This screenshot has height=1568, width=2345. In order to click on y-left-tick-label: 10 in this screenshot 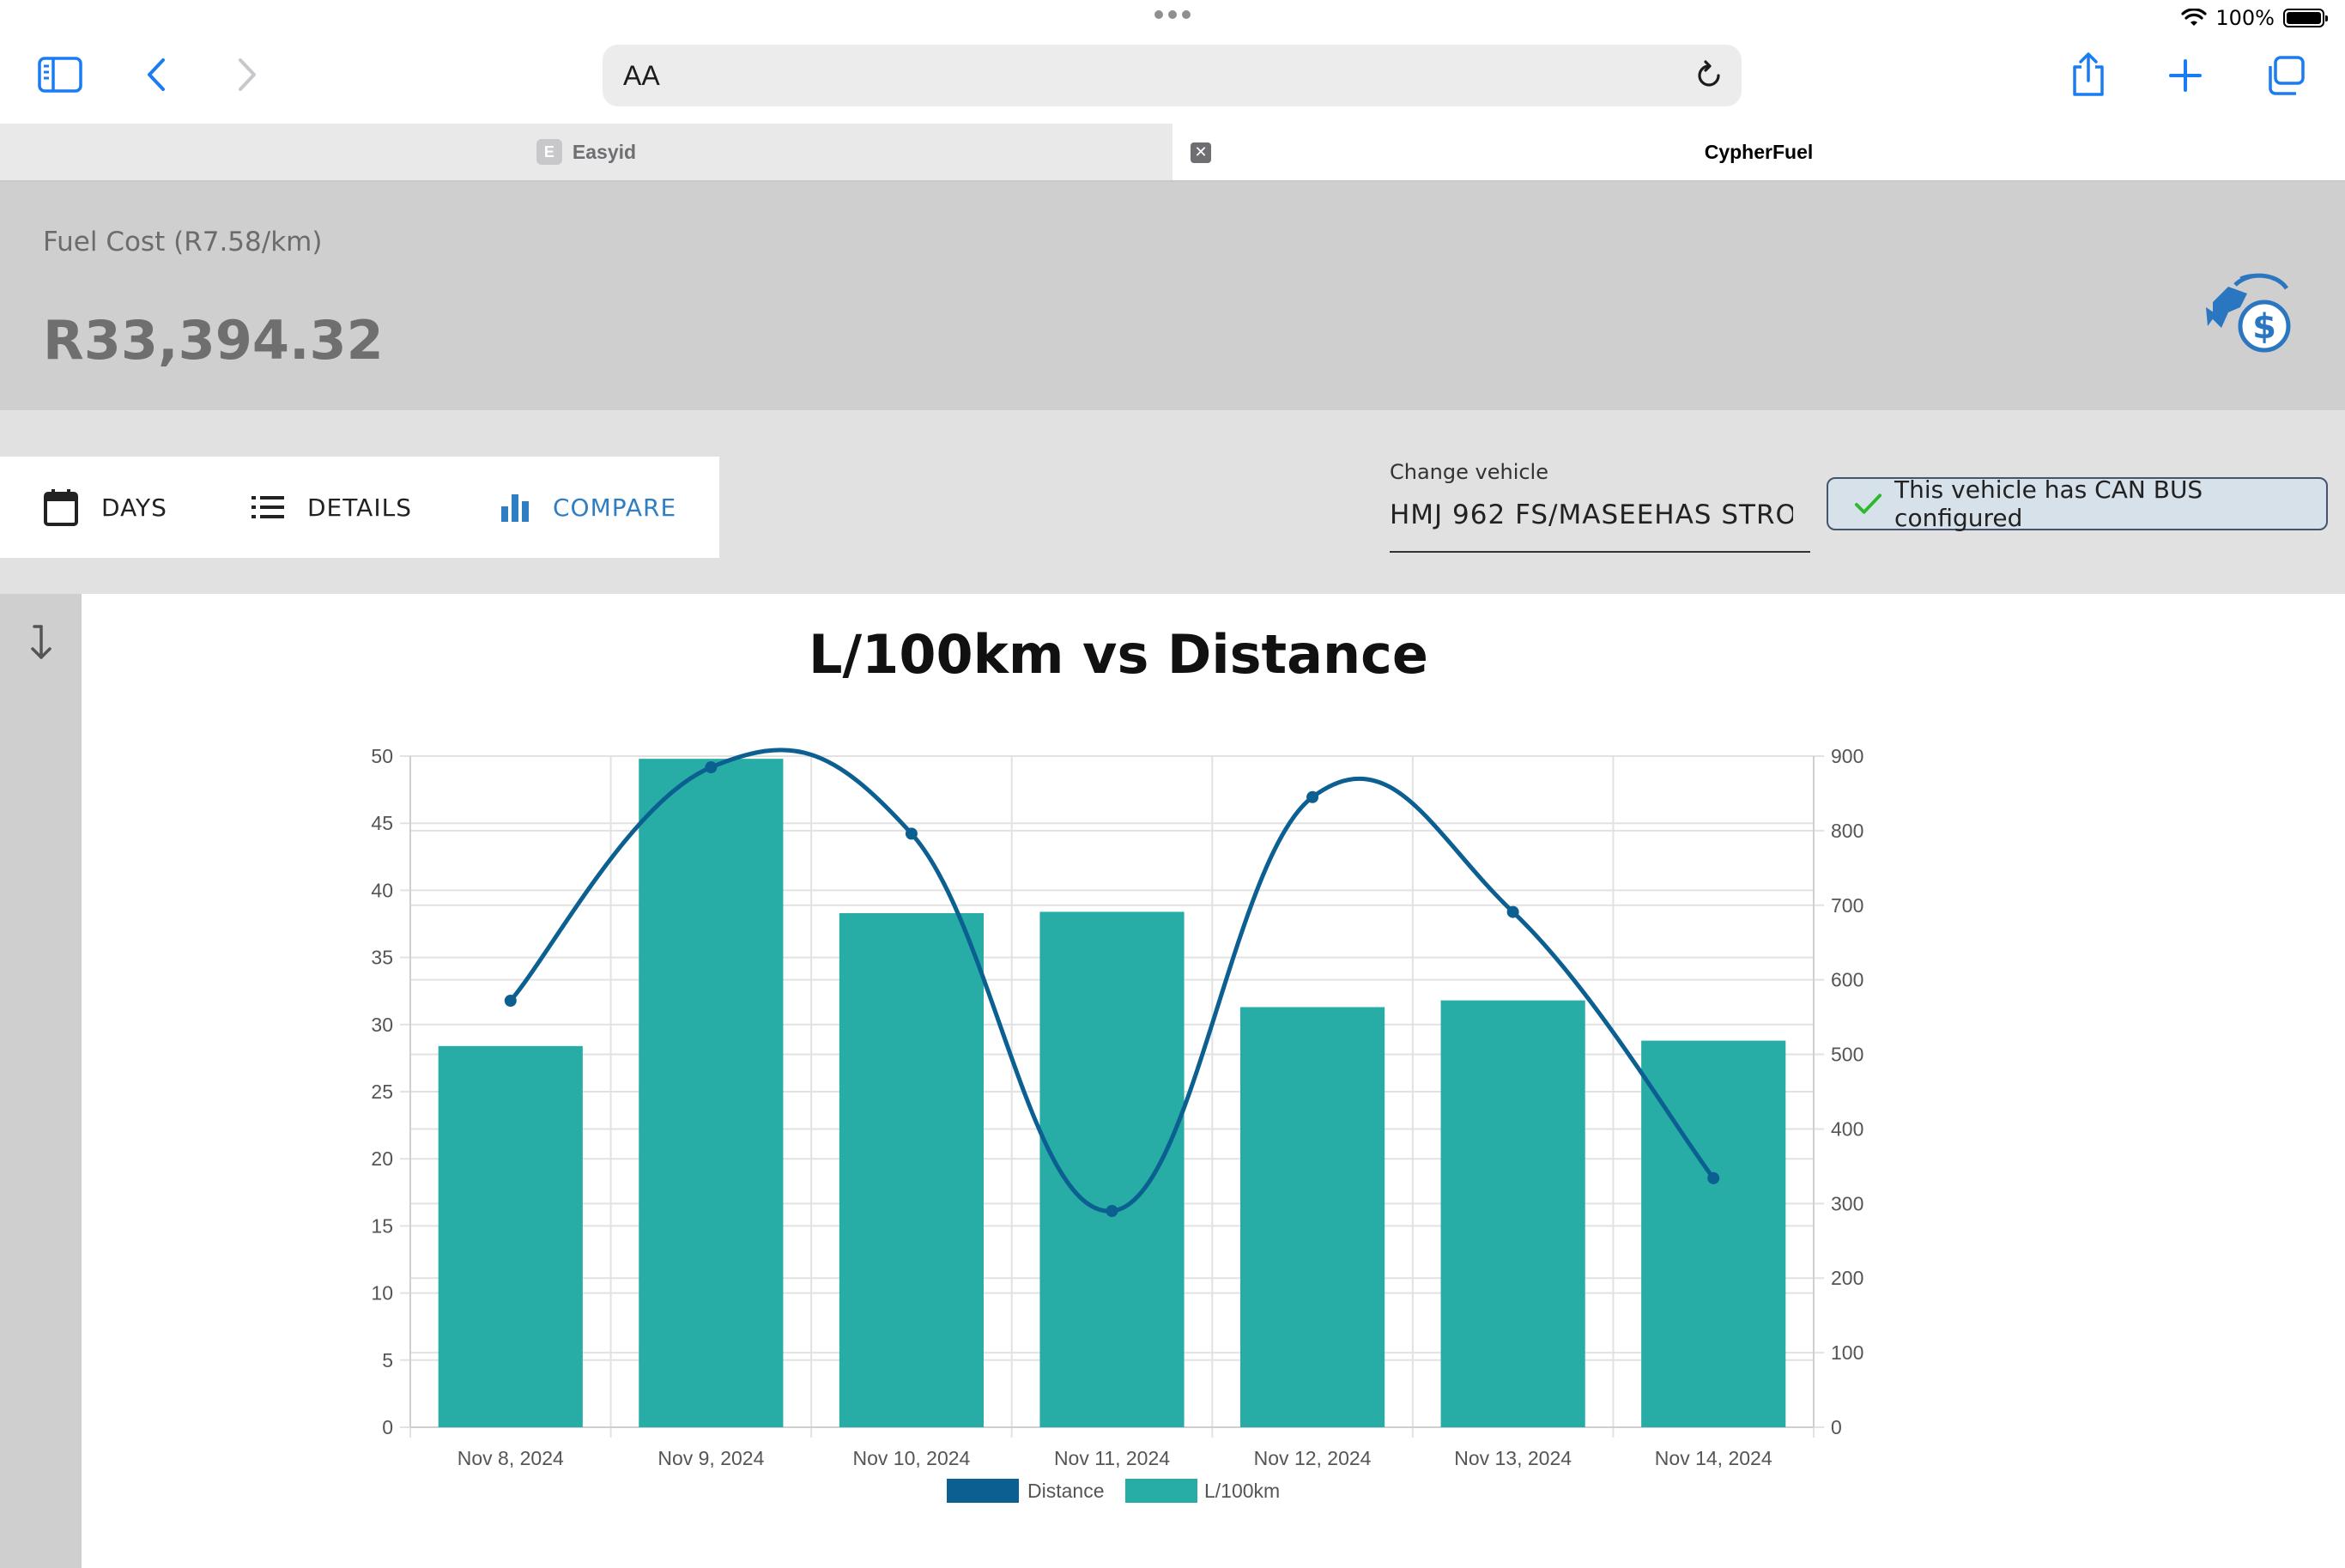, I will do `click(382, 1293)`.